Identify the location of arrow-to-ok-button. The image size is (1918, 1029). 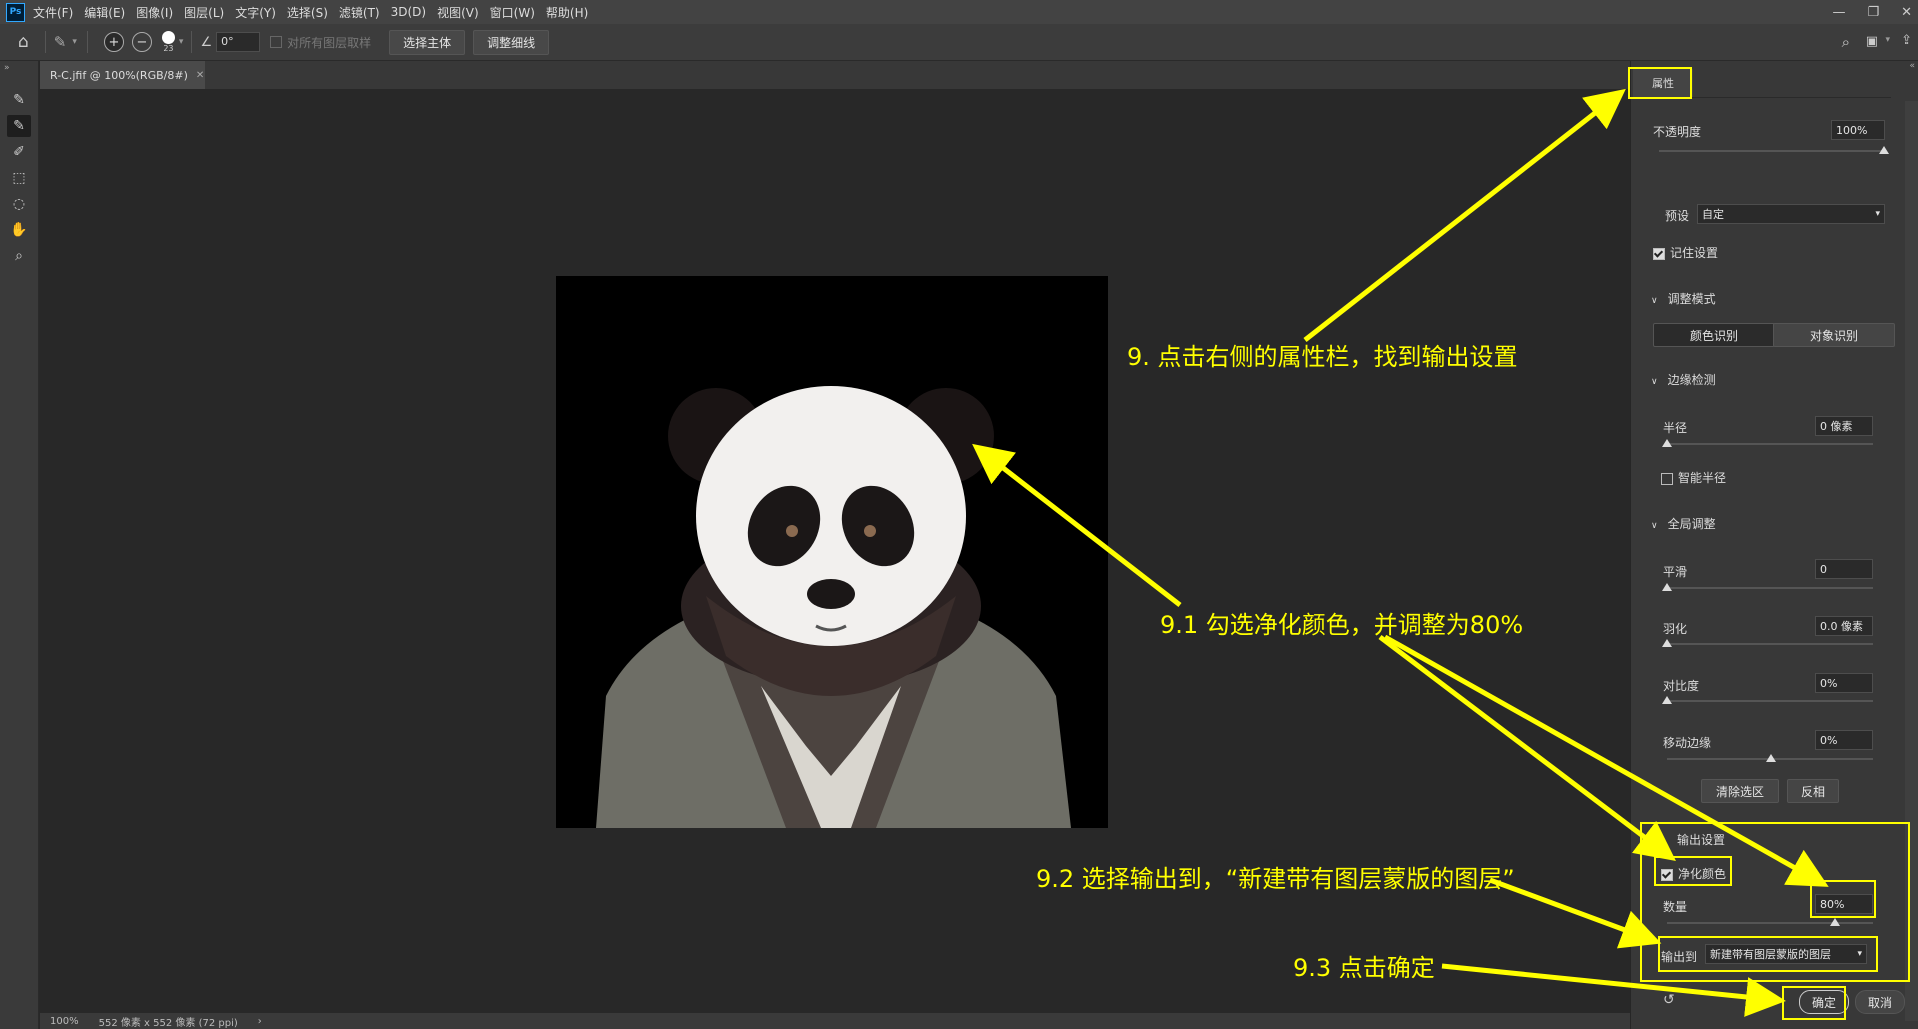
(1613, 990).